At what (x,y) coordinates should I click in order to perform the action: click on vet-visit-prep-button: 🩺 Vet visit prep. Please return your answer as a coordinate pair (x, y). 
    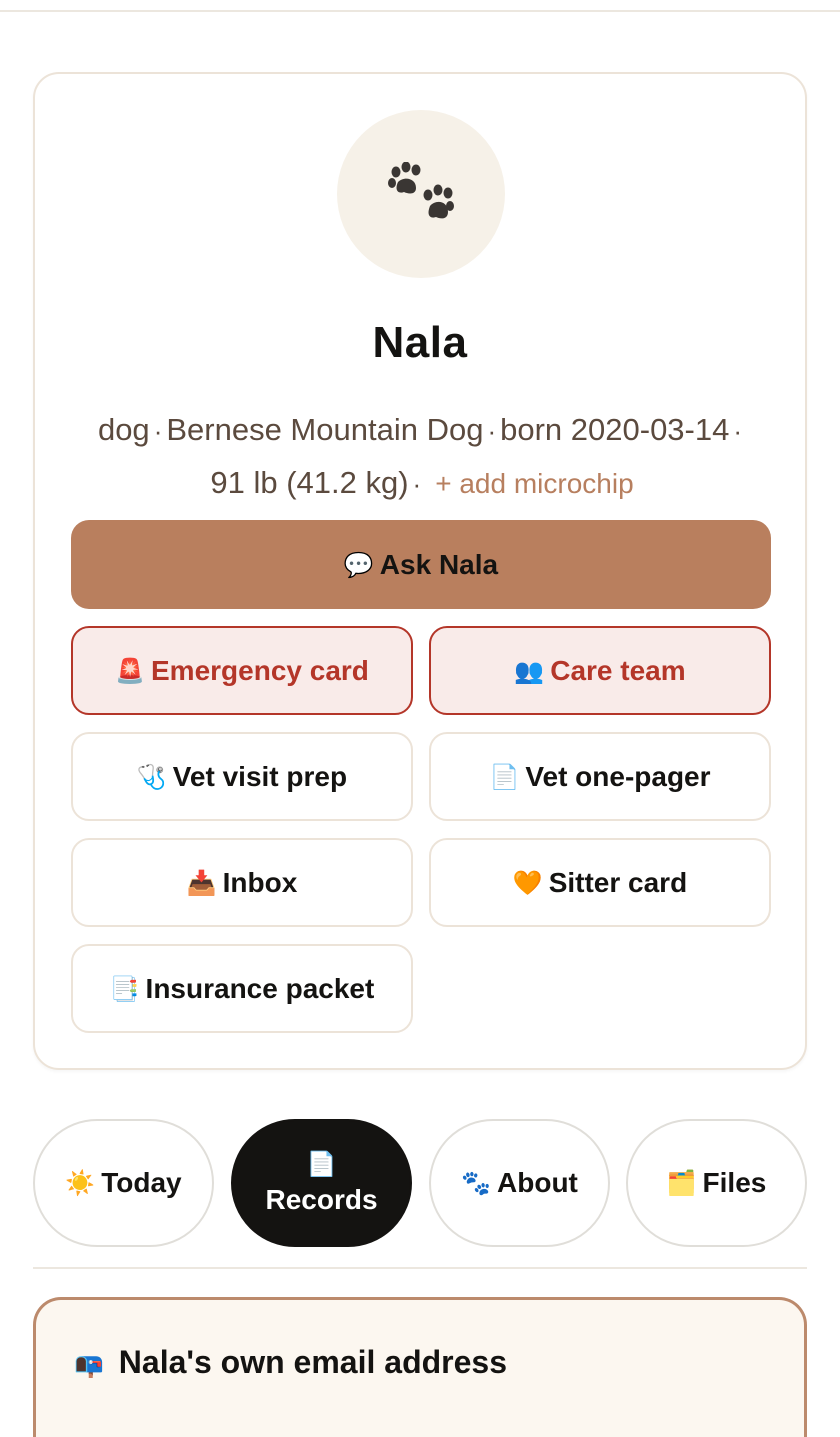
    Looking at the image, I should click on (242, 776).